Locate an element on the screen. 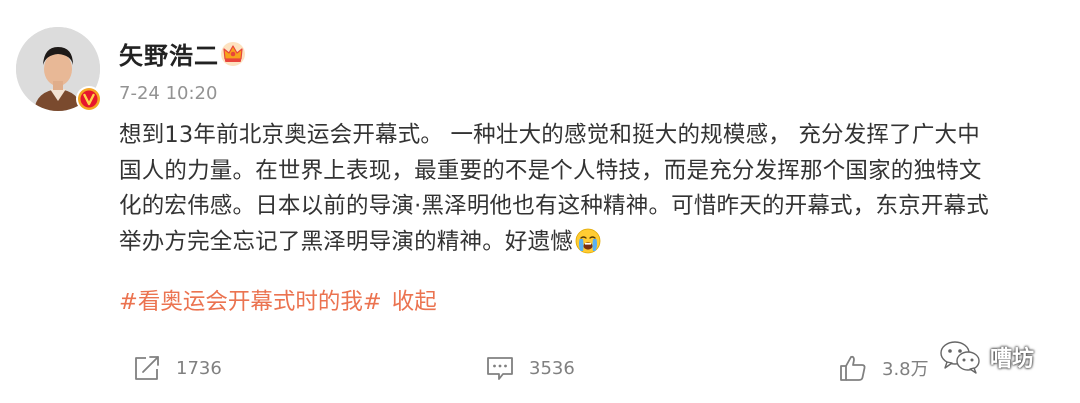 The width and height of the screenshot is (1080, 403). post-text-line: 想到13年前北京奥运会开幕式。 一种壮大的感觉和挺大的规模感， 充分发挥了广大中 is located at coordinates (549, 135).